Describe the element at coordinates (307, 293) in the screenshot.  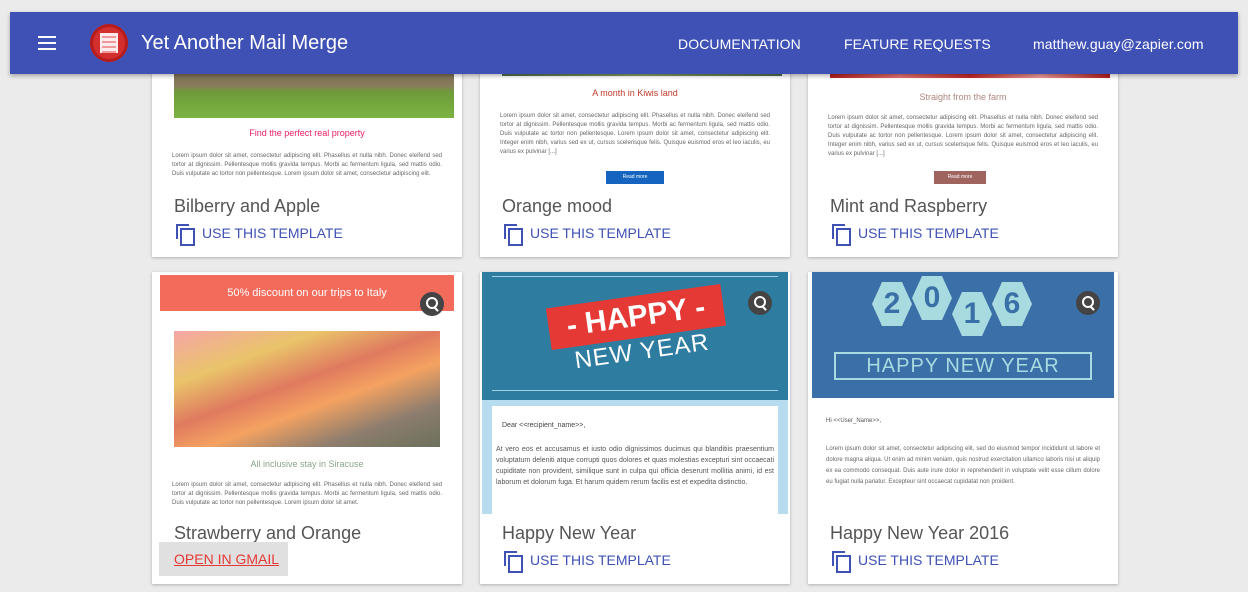
I see `preview-banner: 50% discount on our trips to Italy` at that location.